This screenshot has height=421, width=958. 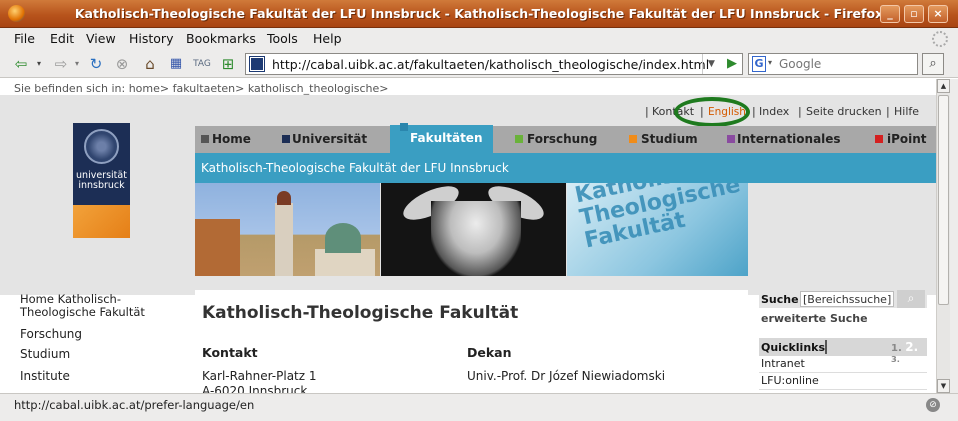 What do you see at coordinates (759, 64) in the screenshot?
I see `google-engine-icon: G` at bounding box center [759, 64].